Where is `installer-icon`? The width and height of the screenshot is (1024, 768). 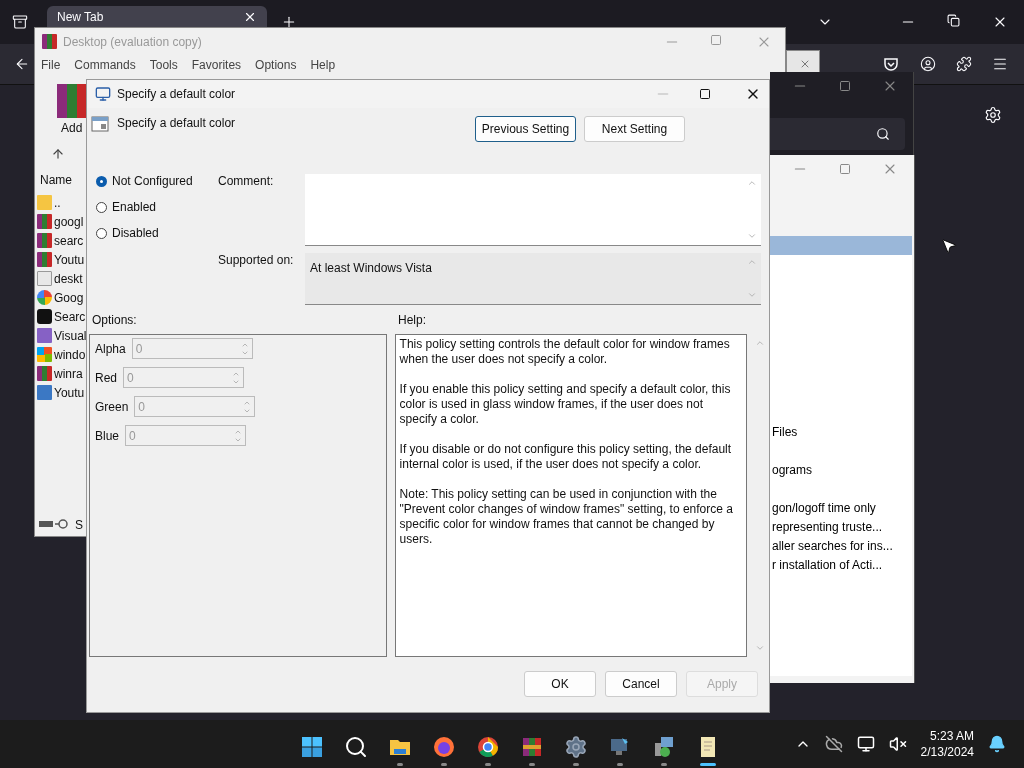
installer-icon is located at coordinates (664, 746).